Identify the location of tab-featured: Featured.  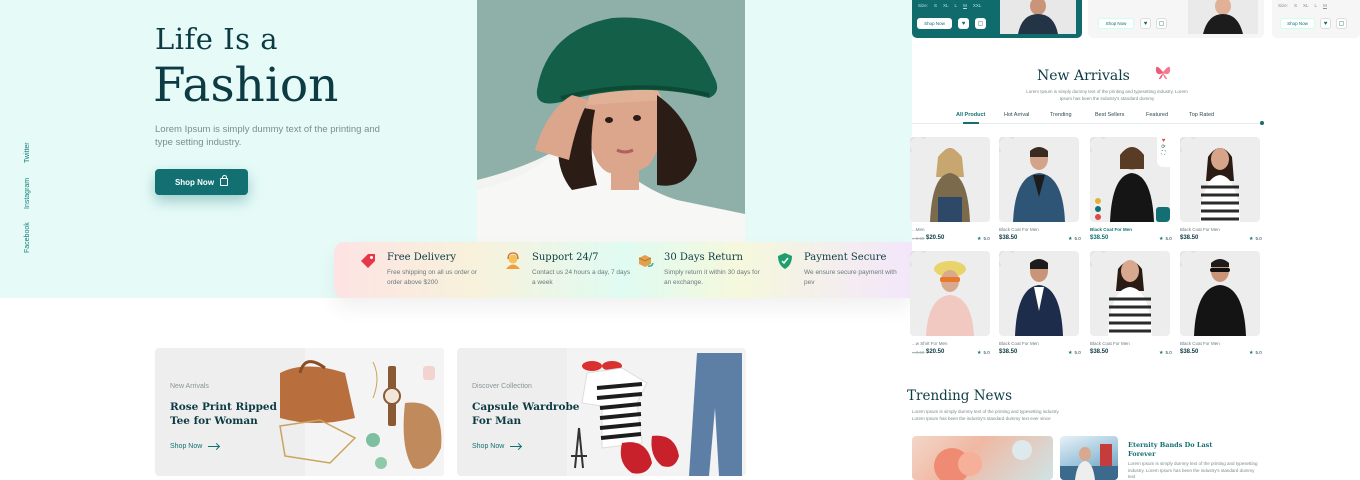
(1157, 115).